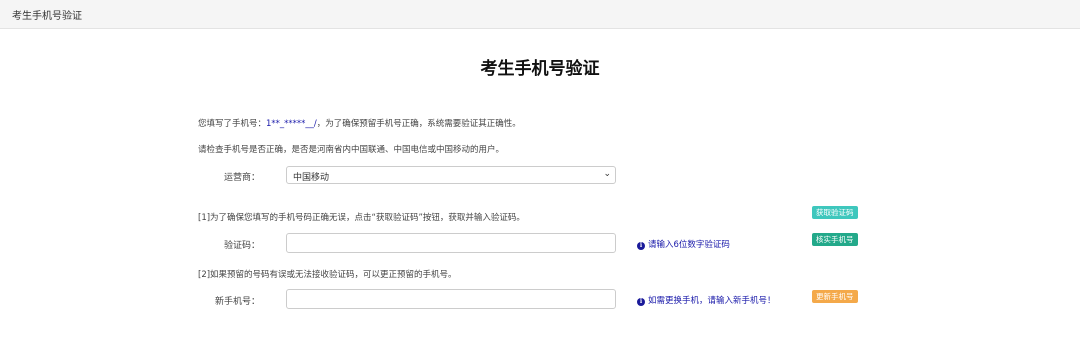 The width and height of the screenshot is (1080, 356). I want to click on new-phone-input, so click(451, 299).